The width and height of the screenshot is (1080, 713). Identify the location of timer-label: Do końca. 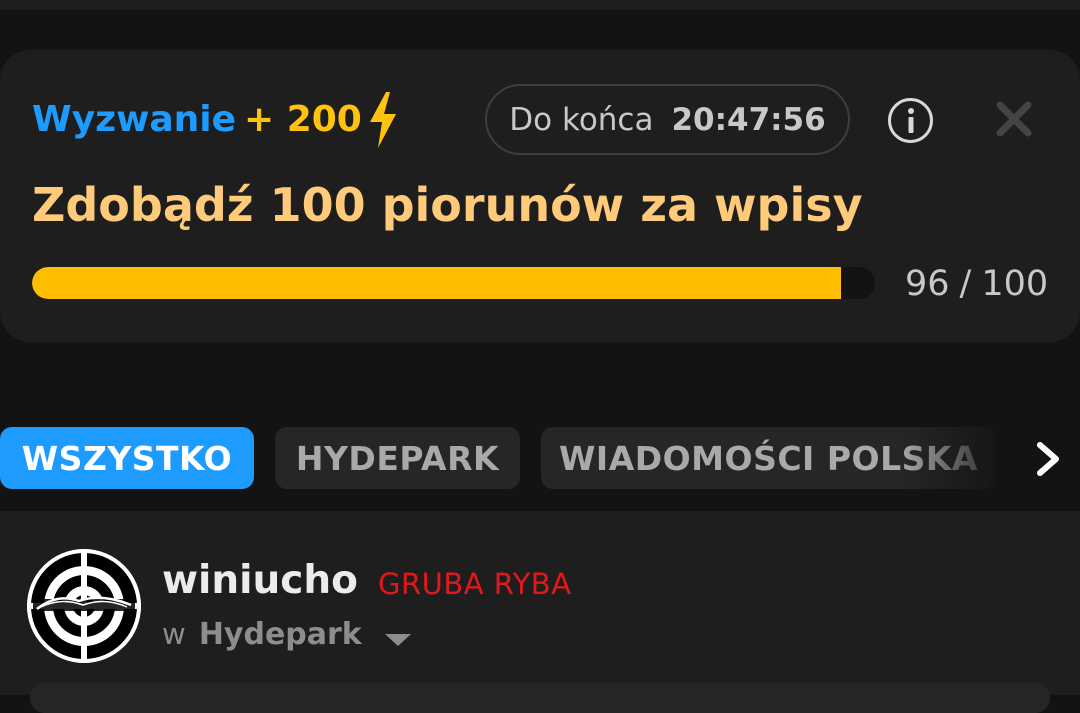
(581, 119).